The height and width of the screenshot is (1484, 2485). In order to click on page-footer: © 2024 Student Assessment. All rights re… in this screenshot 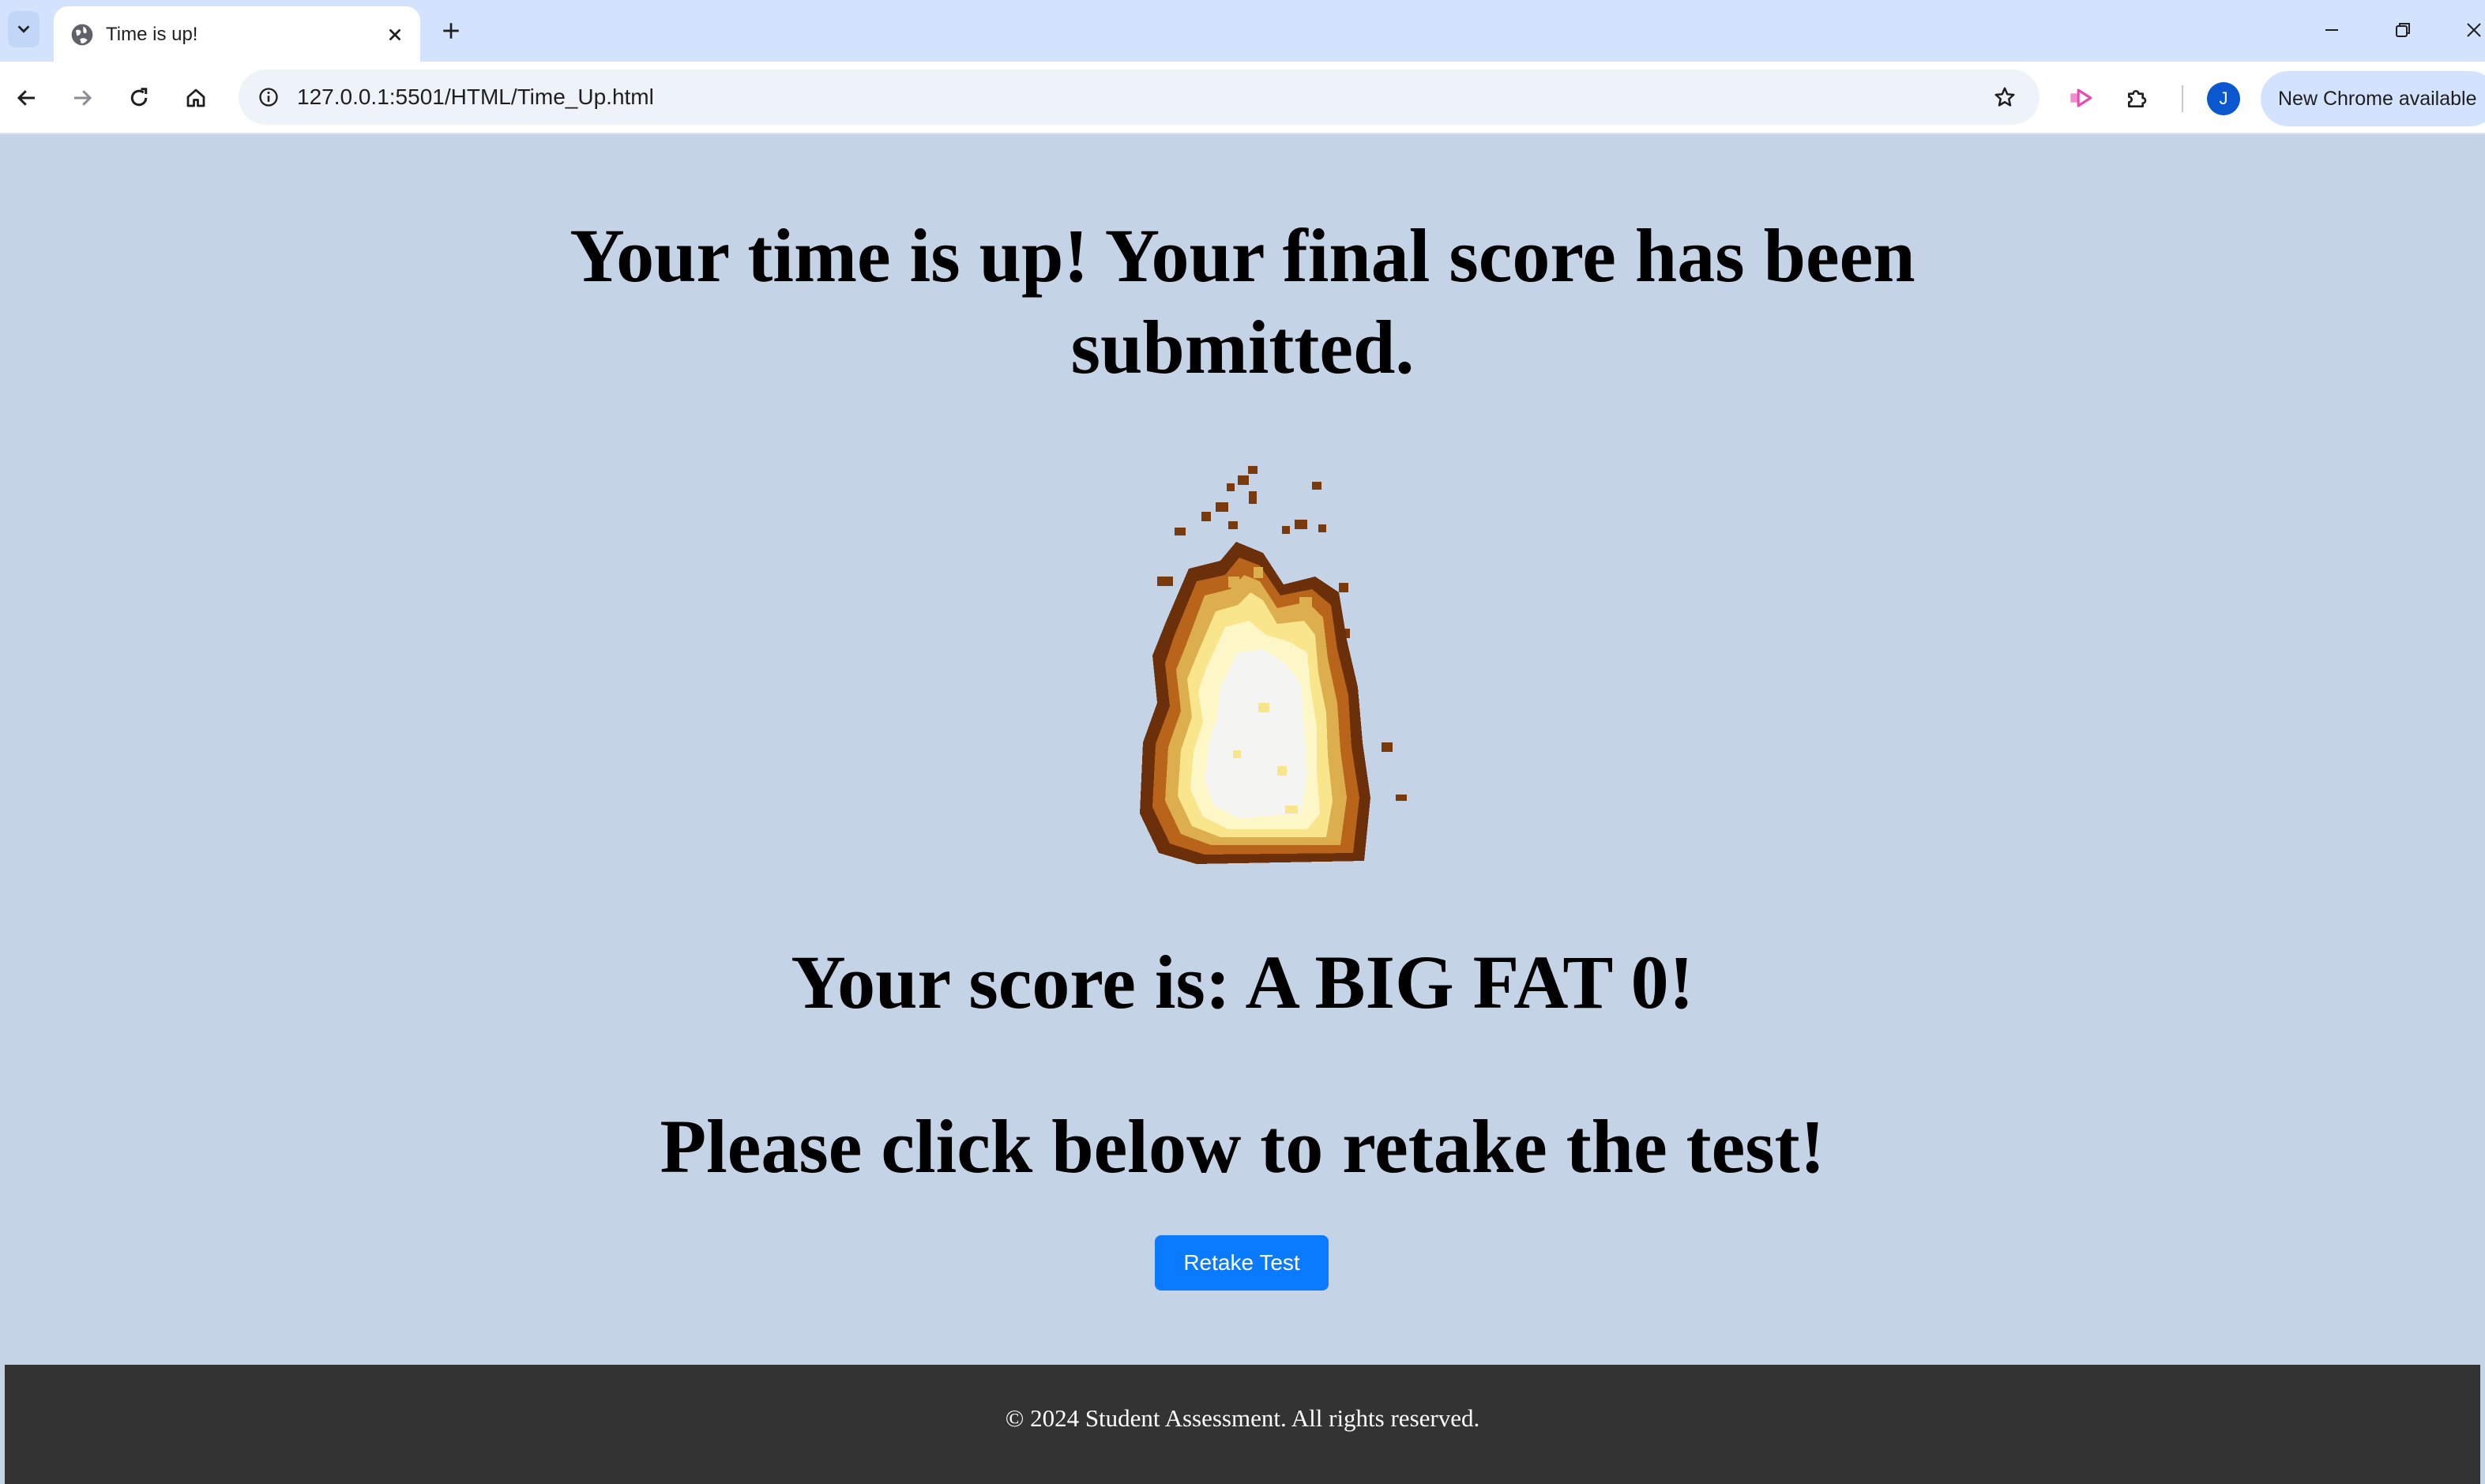, I will do `click(1242, 1424)`.